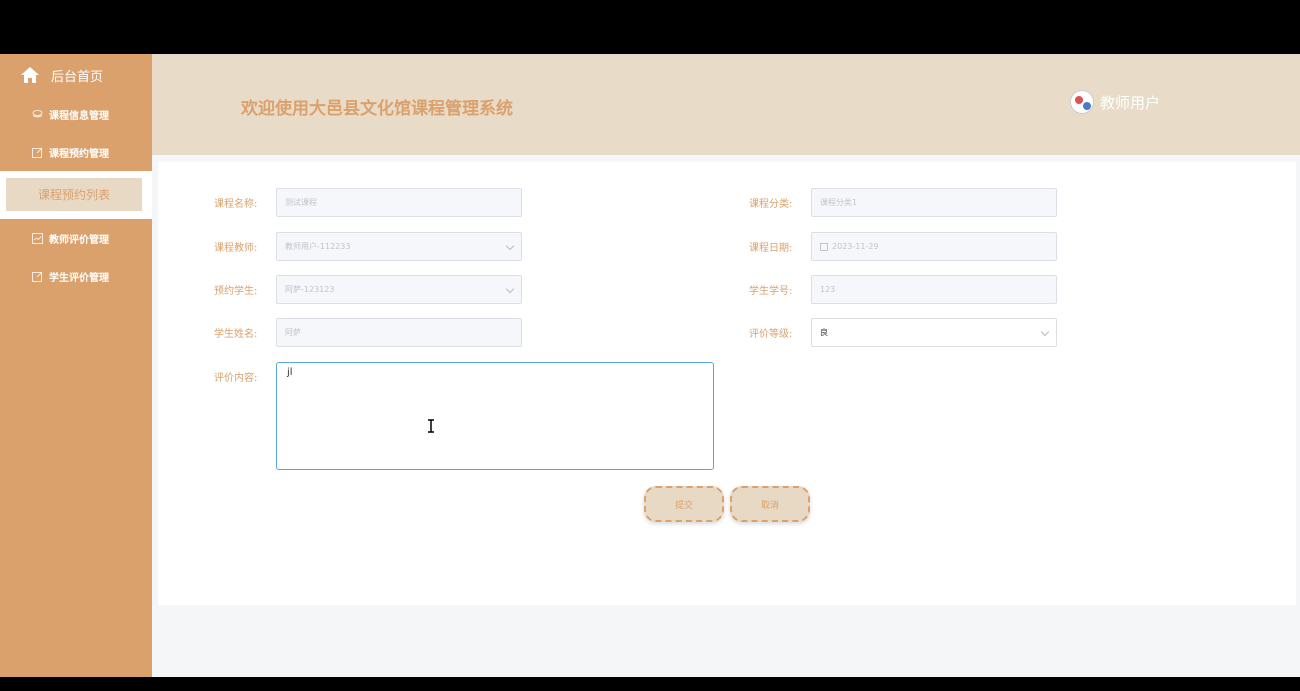 This screenshot has height=691, width=1300. Describe the element at coordinates (495, 416) in the screenshot. I see `review-content-textarea: jl` at that location.